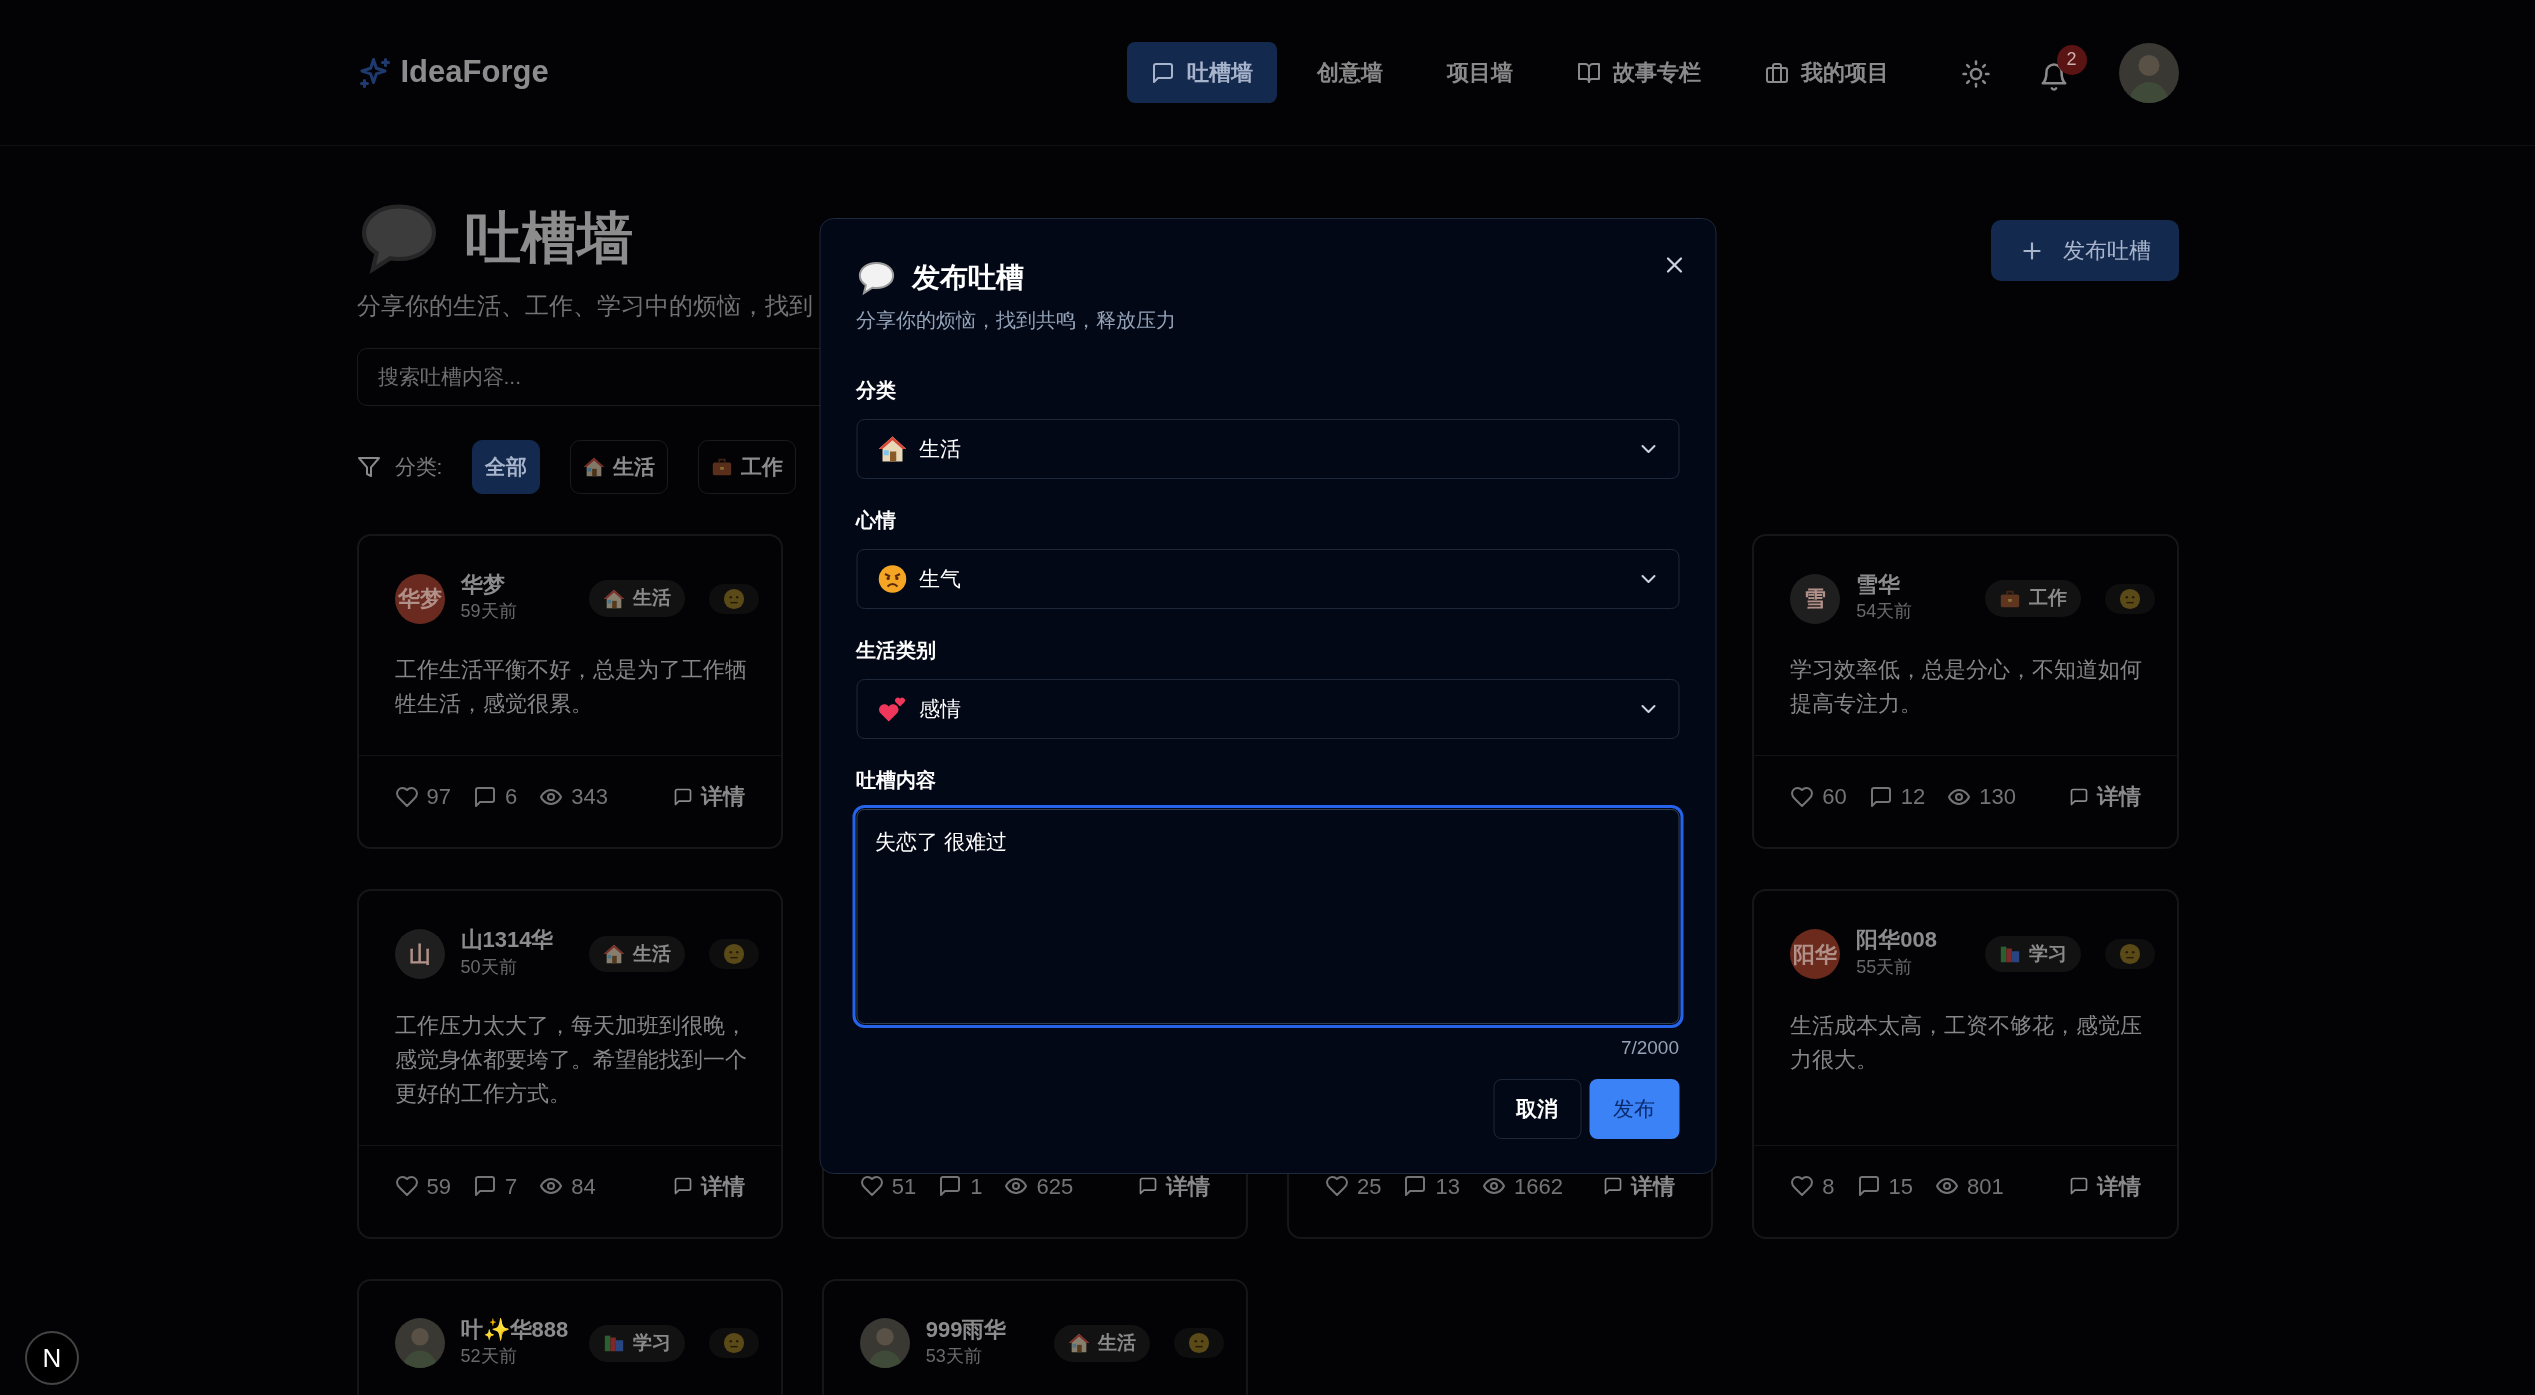 The height and width of the screenshot is (1395, 2535). I want to click on submit-button: 发布, so click(1634, 1108).